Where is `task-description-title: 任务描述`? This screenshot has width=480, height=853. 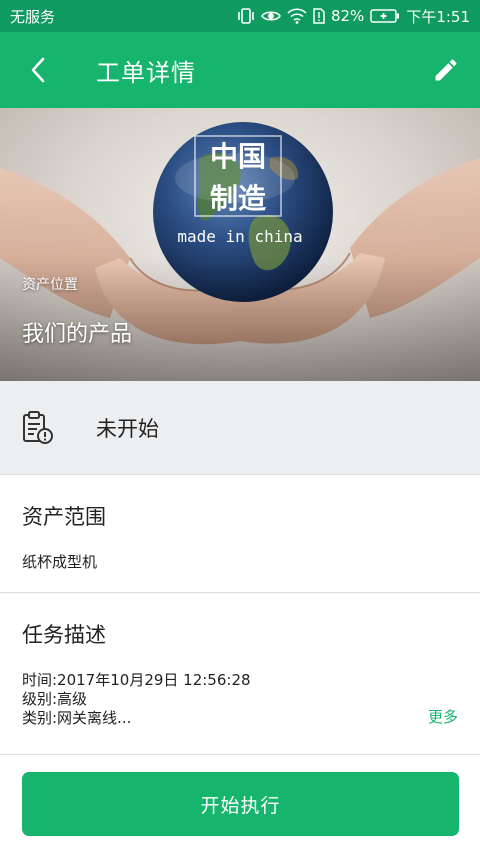
task-description-title: 任务描述 is located at coordinates (64, 635).